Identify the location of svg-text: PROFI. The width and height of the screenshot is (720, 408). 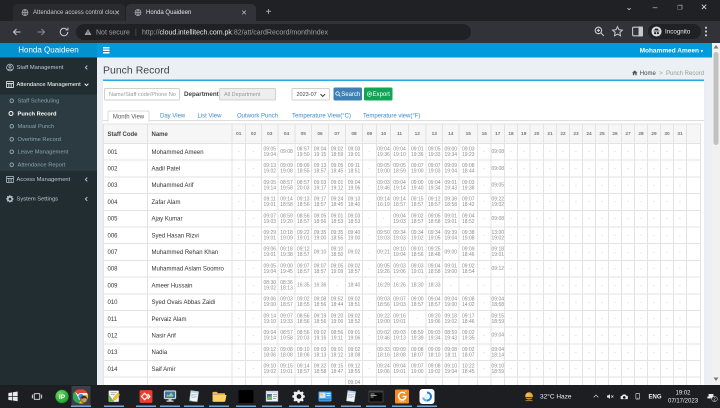
(402, 403).